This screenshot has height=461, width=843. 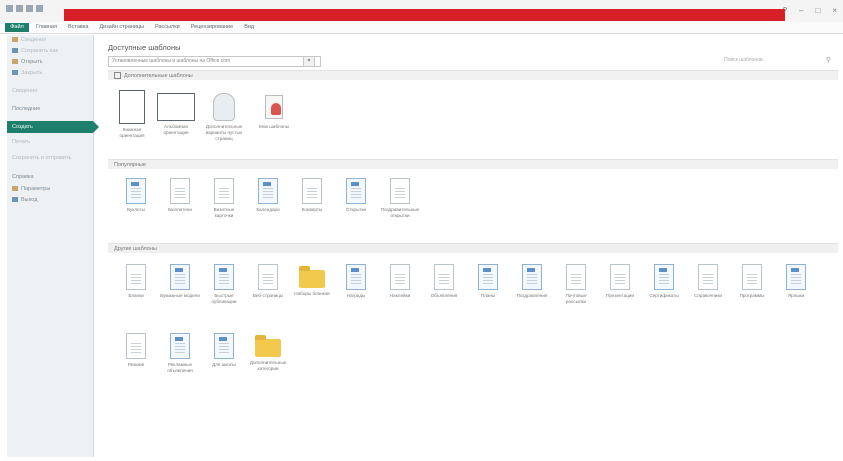 What do you see at coordinates (27, 73) in the screenshot?
I see `sidebar-item-close: Закрыть` at bounding box center [27, 73].